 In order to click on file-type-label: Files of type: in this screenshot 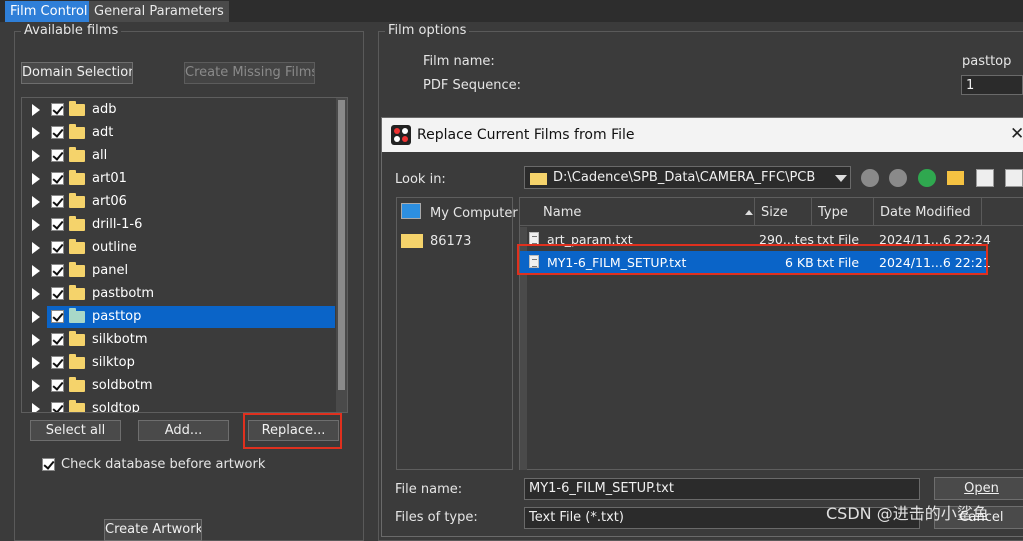, I will do `click(436, 517)`.